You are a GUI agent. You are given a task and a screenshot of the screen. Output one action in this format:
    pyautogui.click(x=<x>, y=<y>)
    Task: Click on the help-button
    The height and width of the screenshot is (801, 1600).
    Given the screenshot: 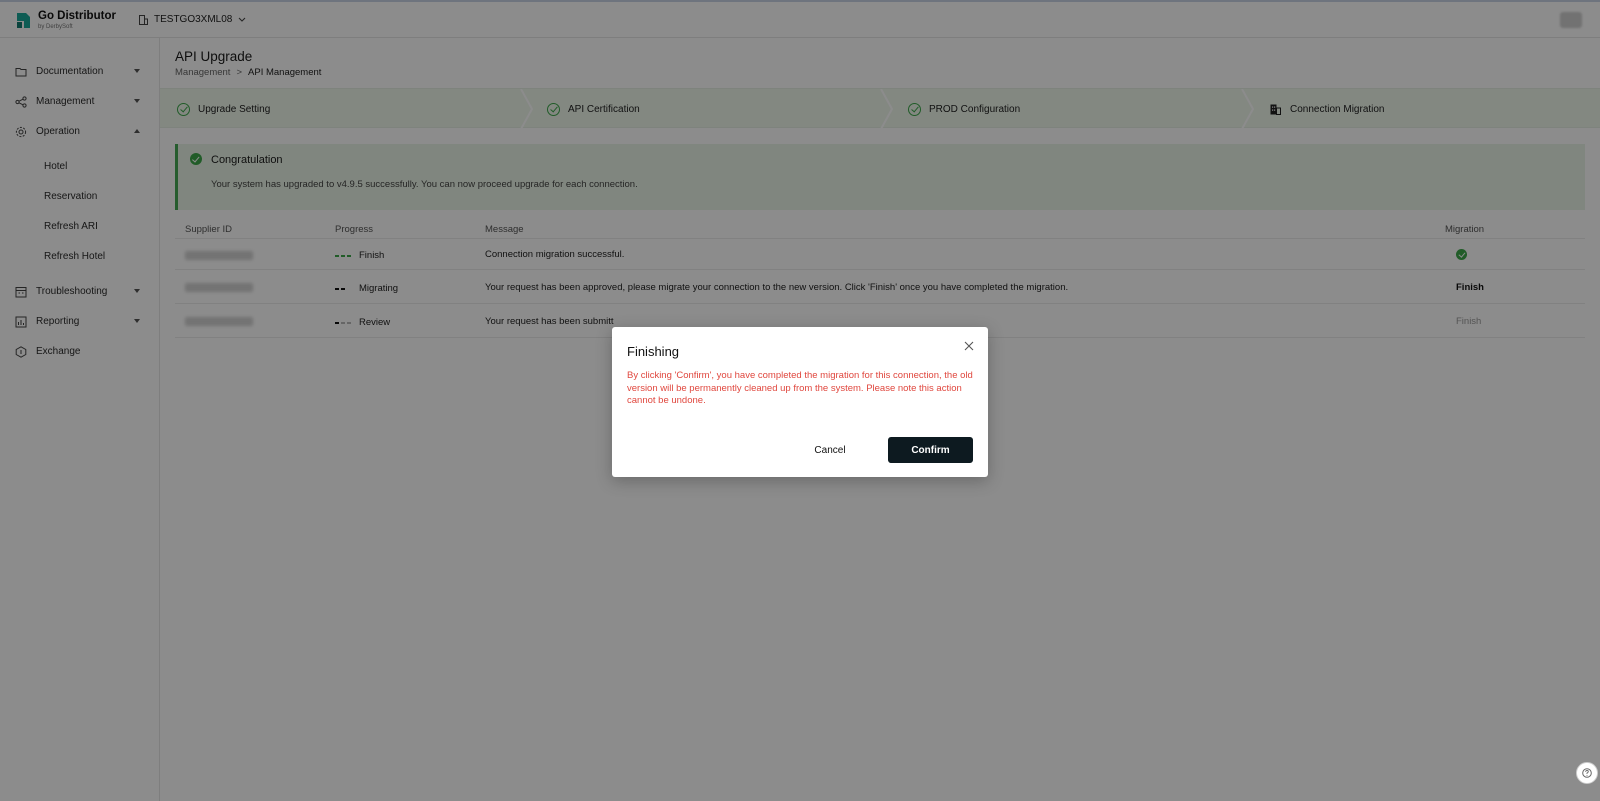 What is the action you would take?
    pyautogui.click(x=1587, y=773)
    